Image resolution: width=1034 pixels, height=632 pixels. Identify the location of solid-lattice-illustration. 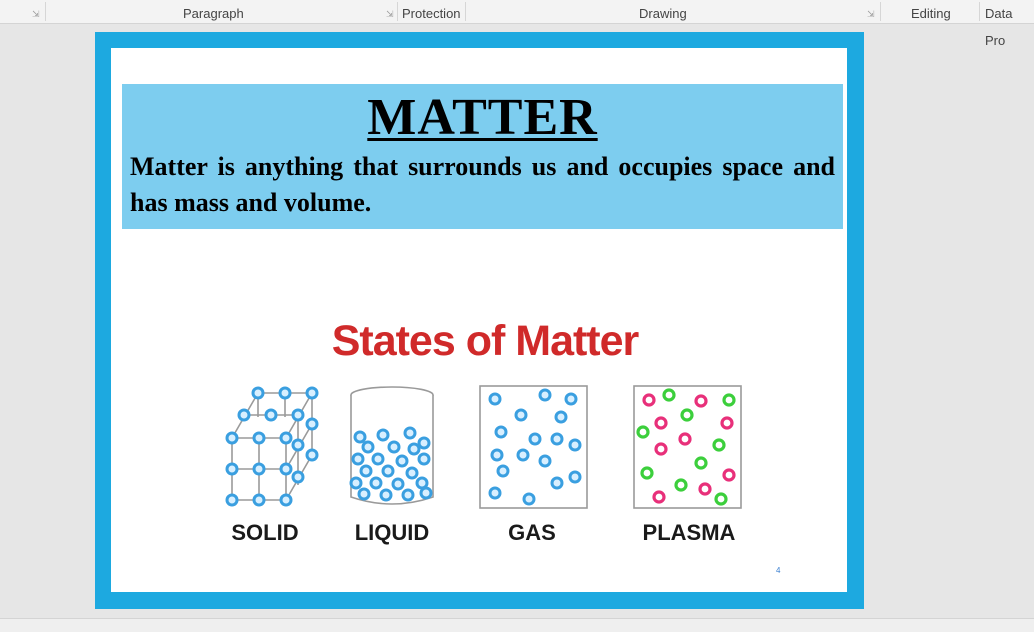
(272, 446).